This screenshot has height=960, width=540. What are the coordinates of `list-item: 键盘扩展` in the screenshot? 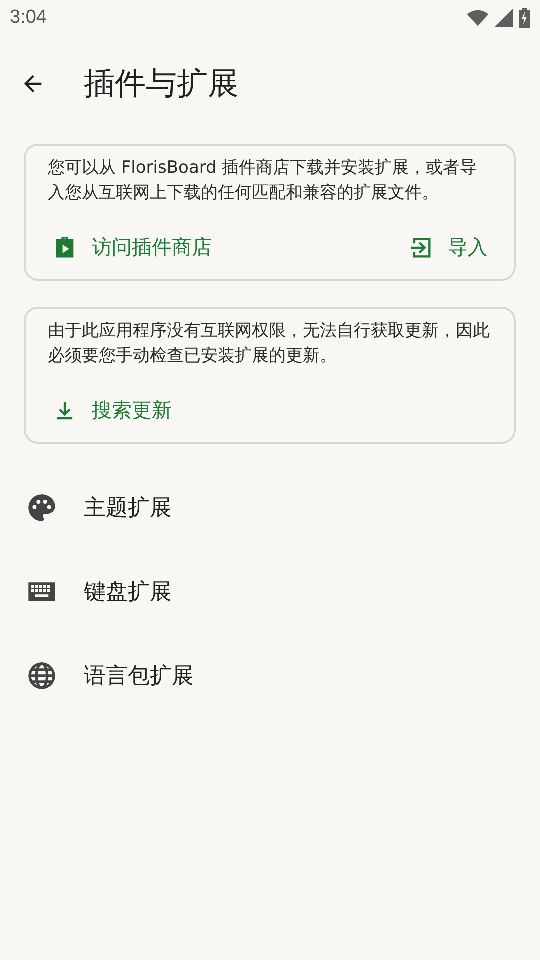 It's located at (270, 592).